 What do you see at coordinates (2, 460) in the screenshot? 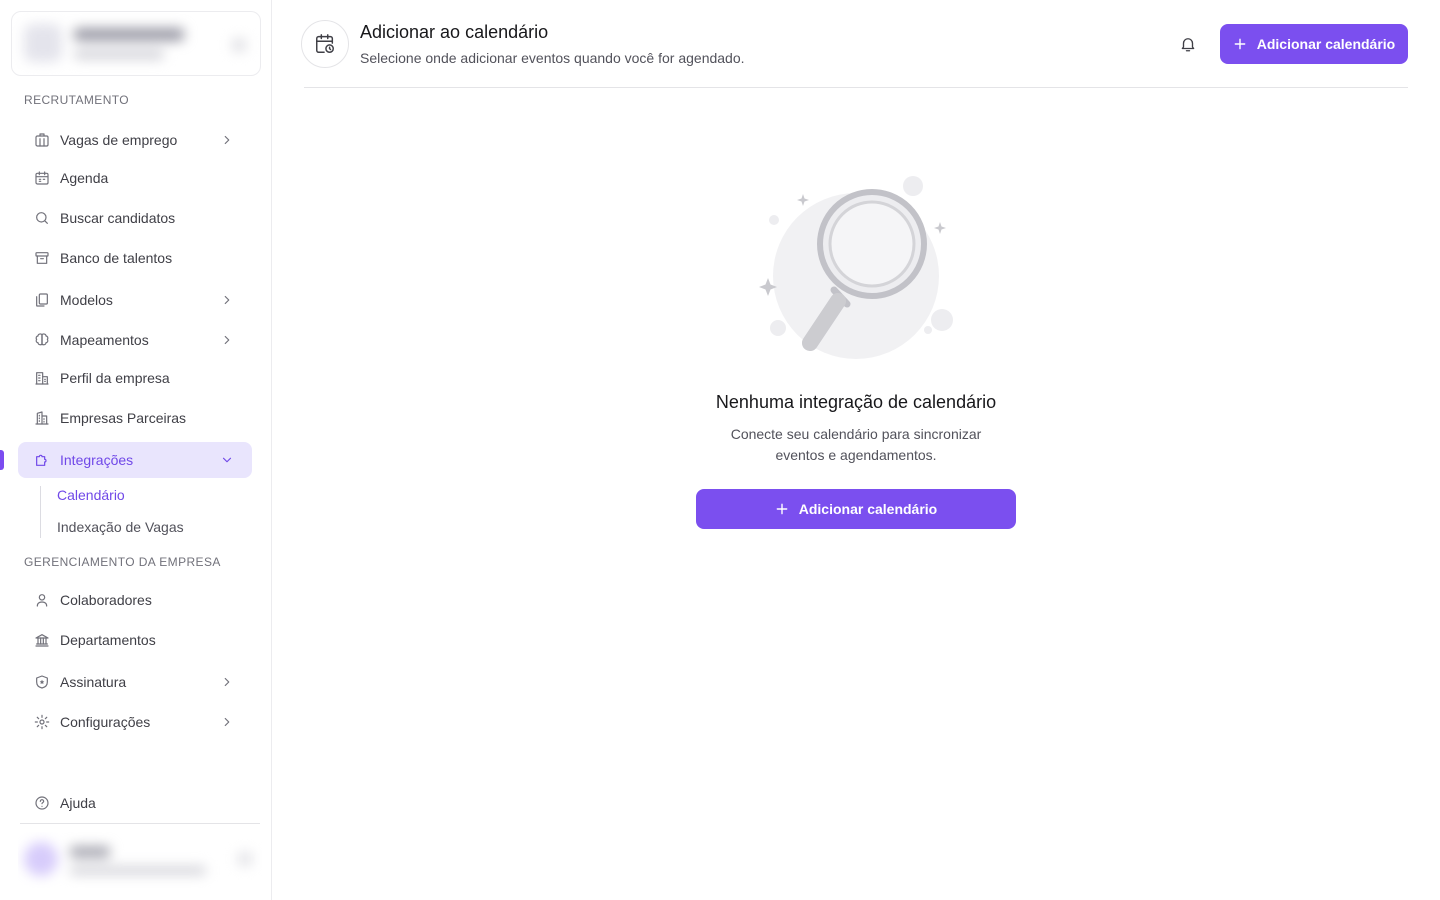
I see `active-indicator` at bounding box center [2, 460].